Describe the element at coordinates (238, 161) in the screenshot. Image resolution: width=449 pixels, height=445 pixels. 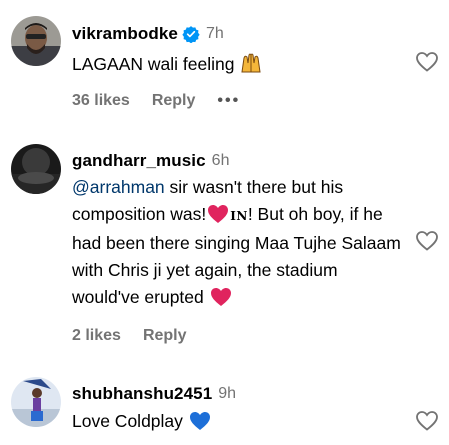
I see `comment-header: gandharr_music 6h` at that location.